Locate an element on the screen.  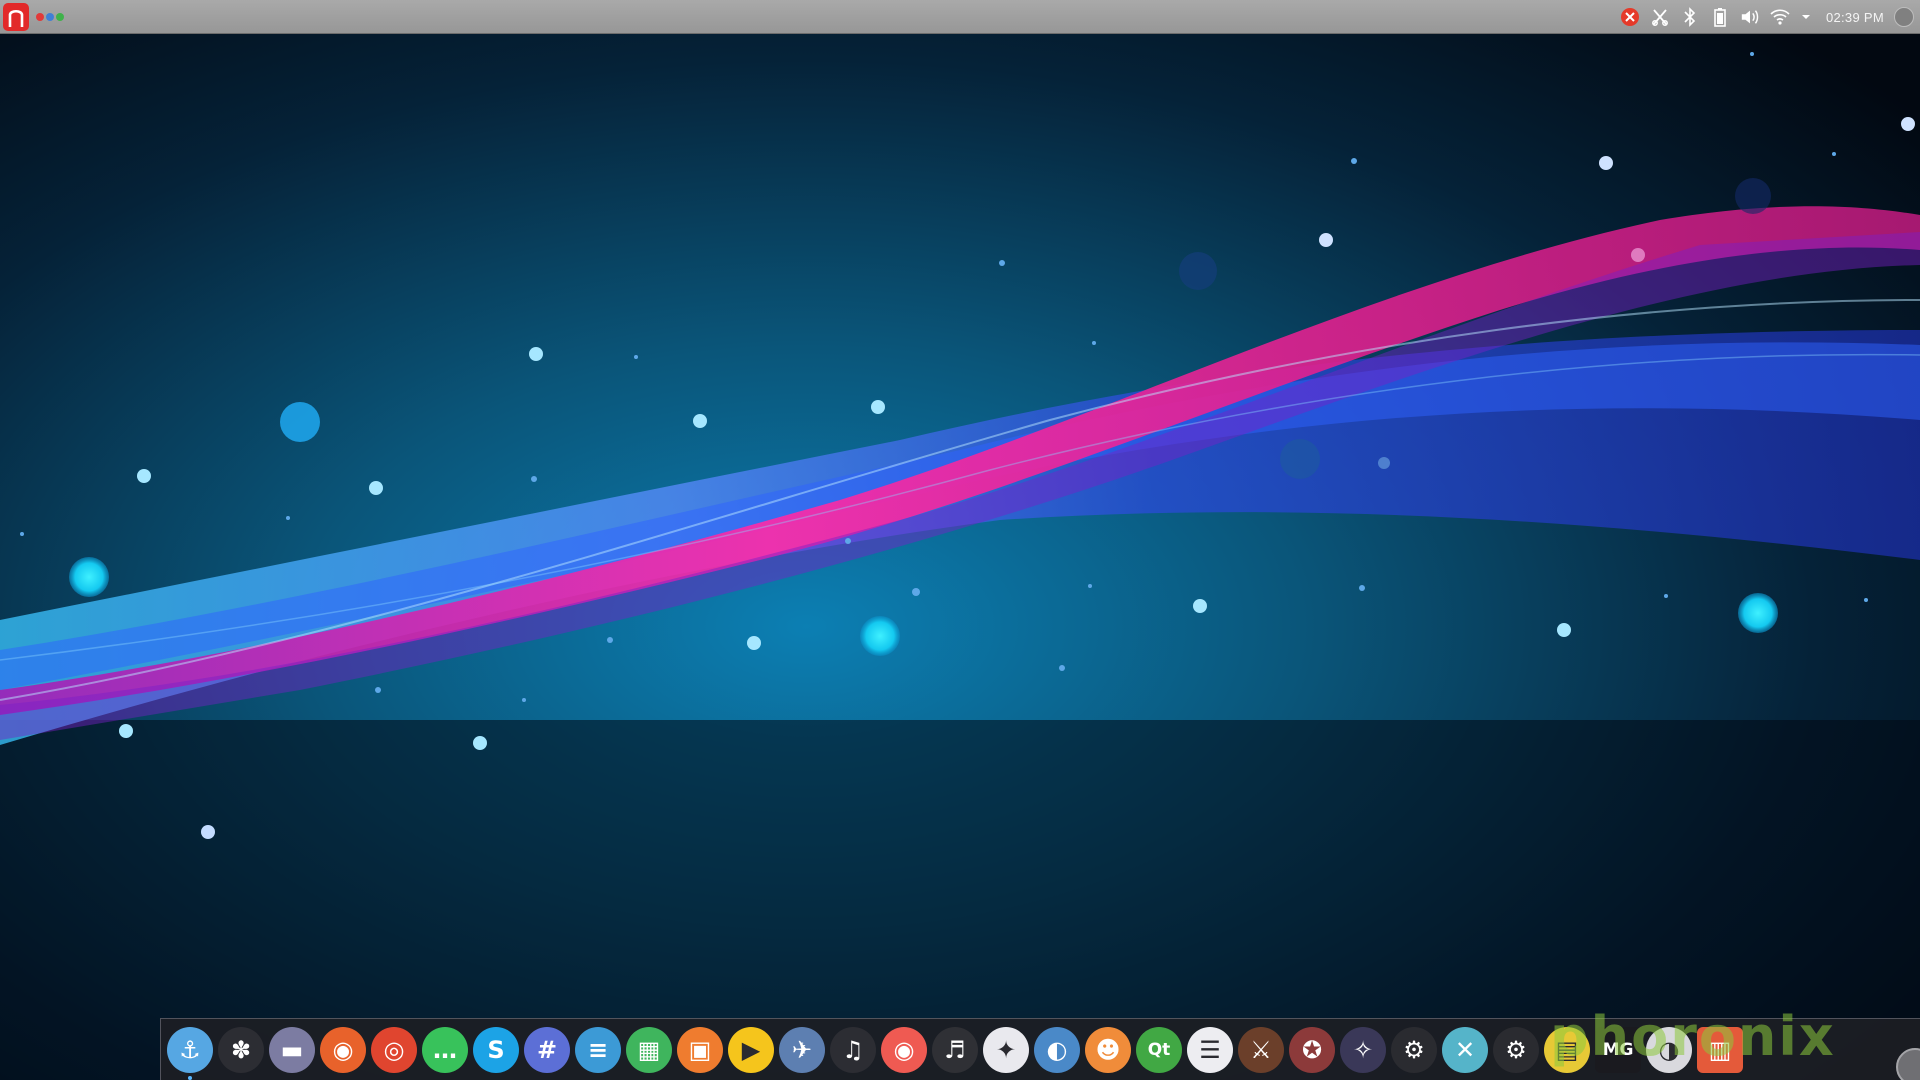
dock-item-hashtag-chat: # is located at coordinates (547, 1049).